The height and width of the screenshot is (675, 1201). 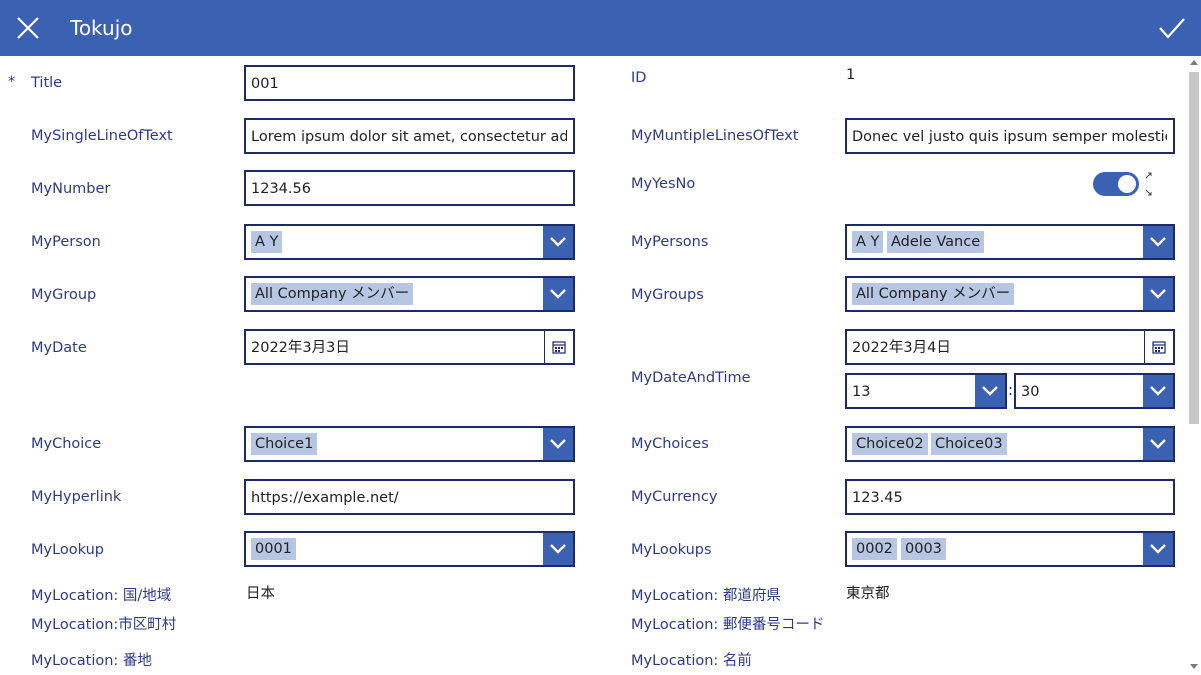 What do you see at coordinates (281, 189) in the screenshot?
I see `number-value: 1234.56` at bounding box center [281, 189].